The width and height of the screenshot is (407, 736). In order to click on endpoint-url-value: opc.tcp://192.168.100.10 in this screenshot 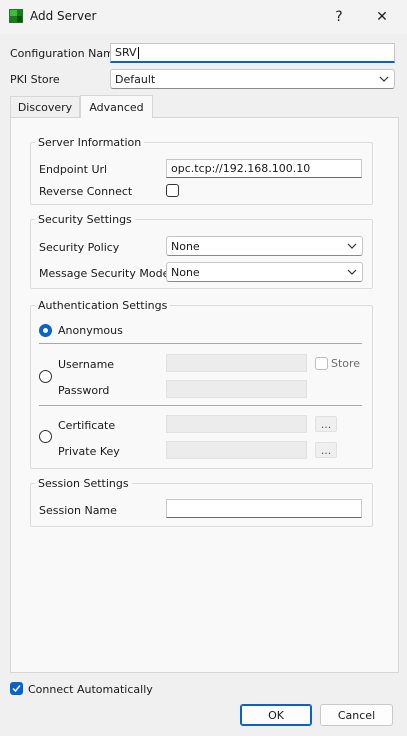, I will do `click(241, 168)`.